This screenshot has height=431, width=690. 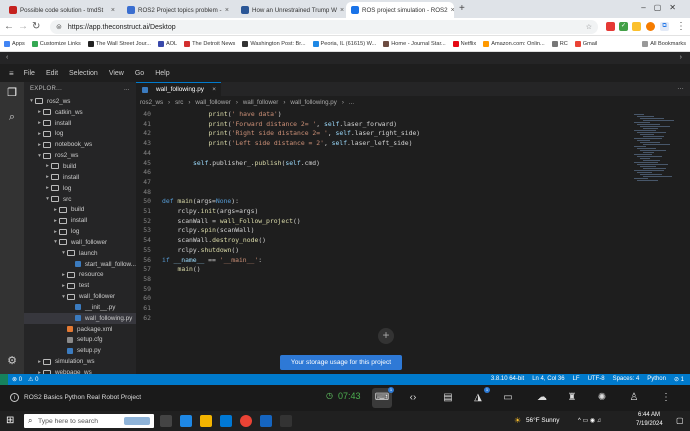 What do you see at coordinates (10, 421) in the screenshot?
I see `windows-start-icon: ⊞` at bounding box center [10, 421].